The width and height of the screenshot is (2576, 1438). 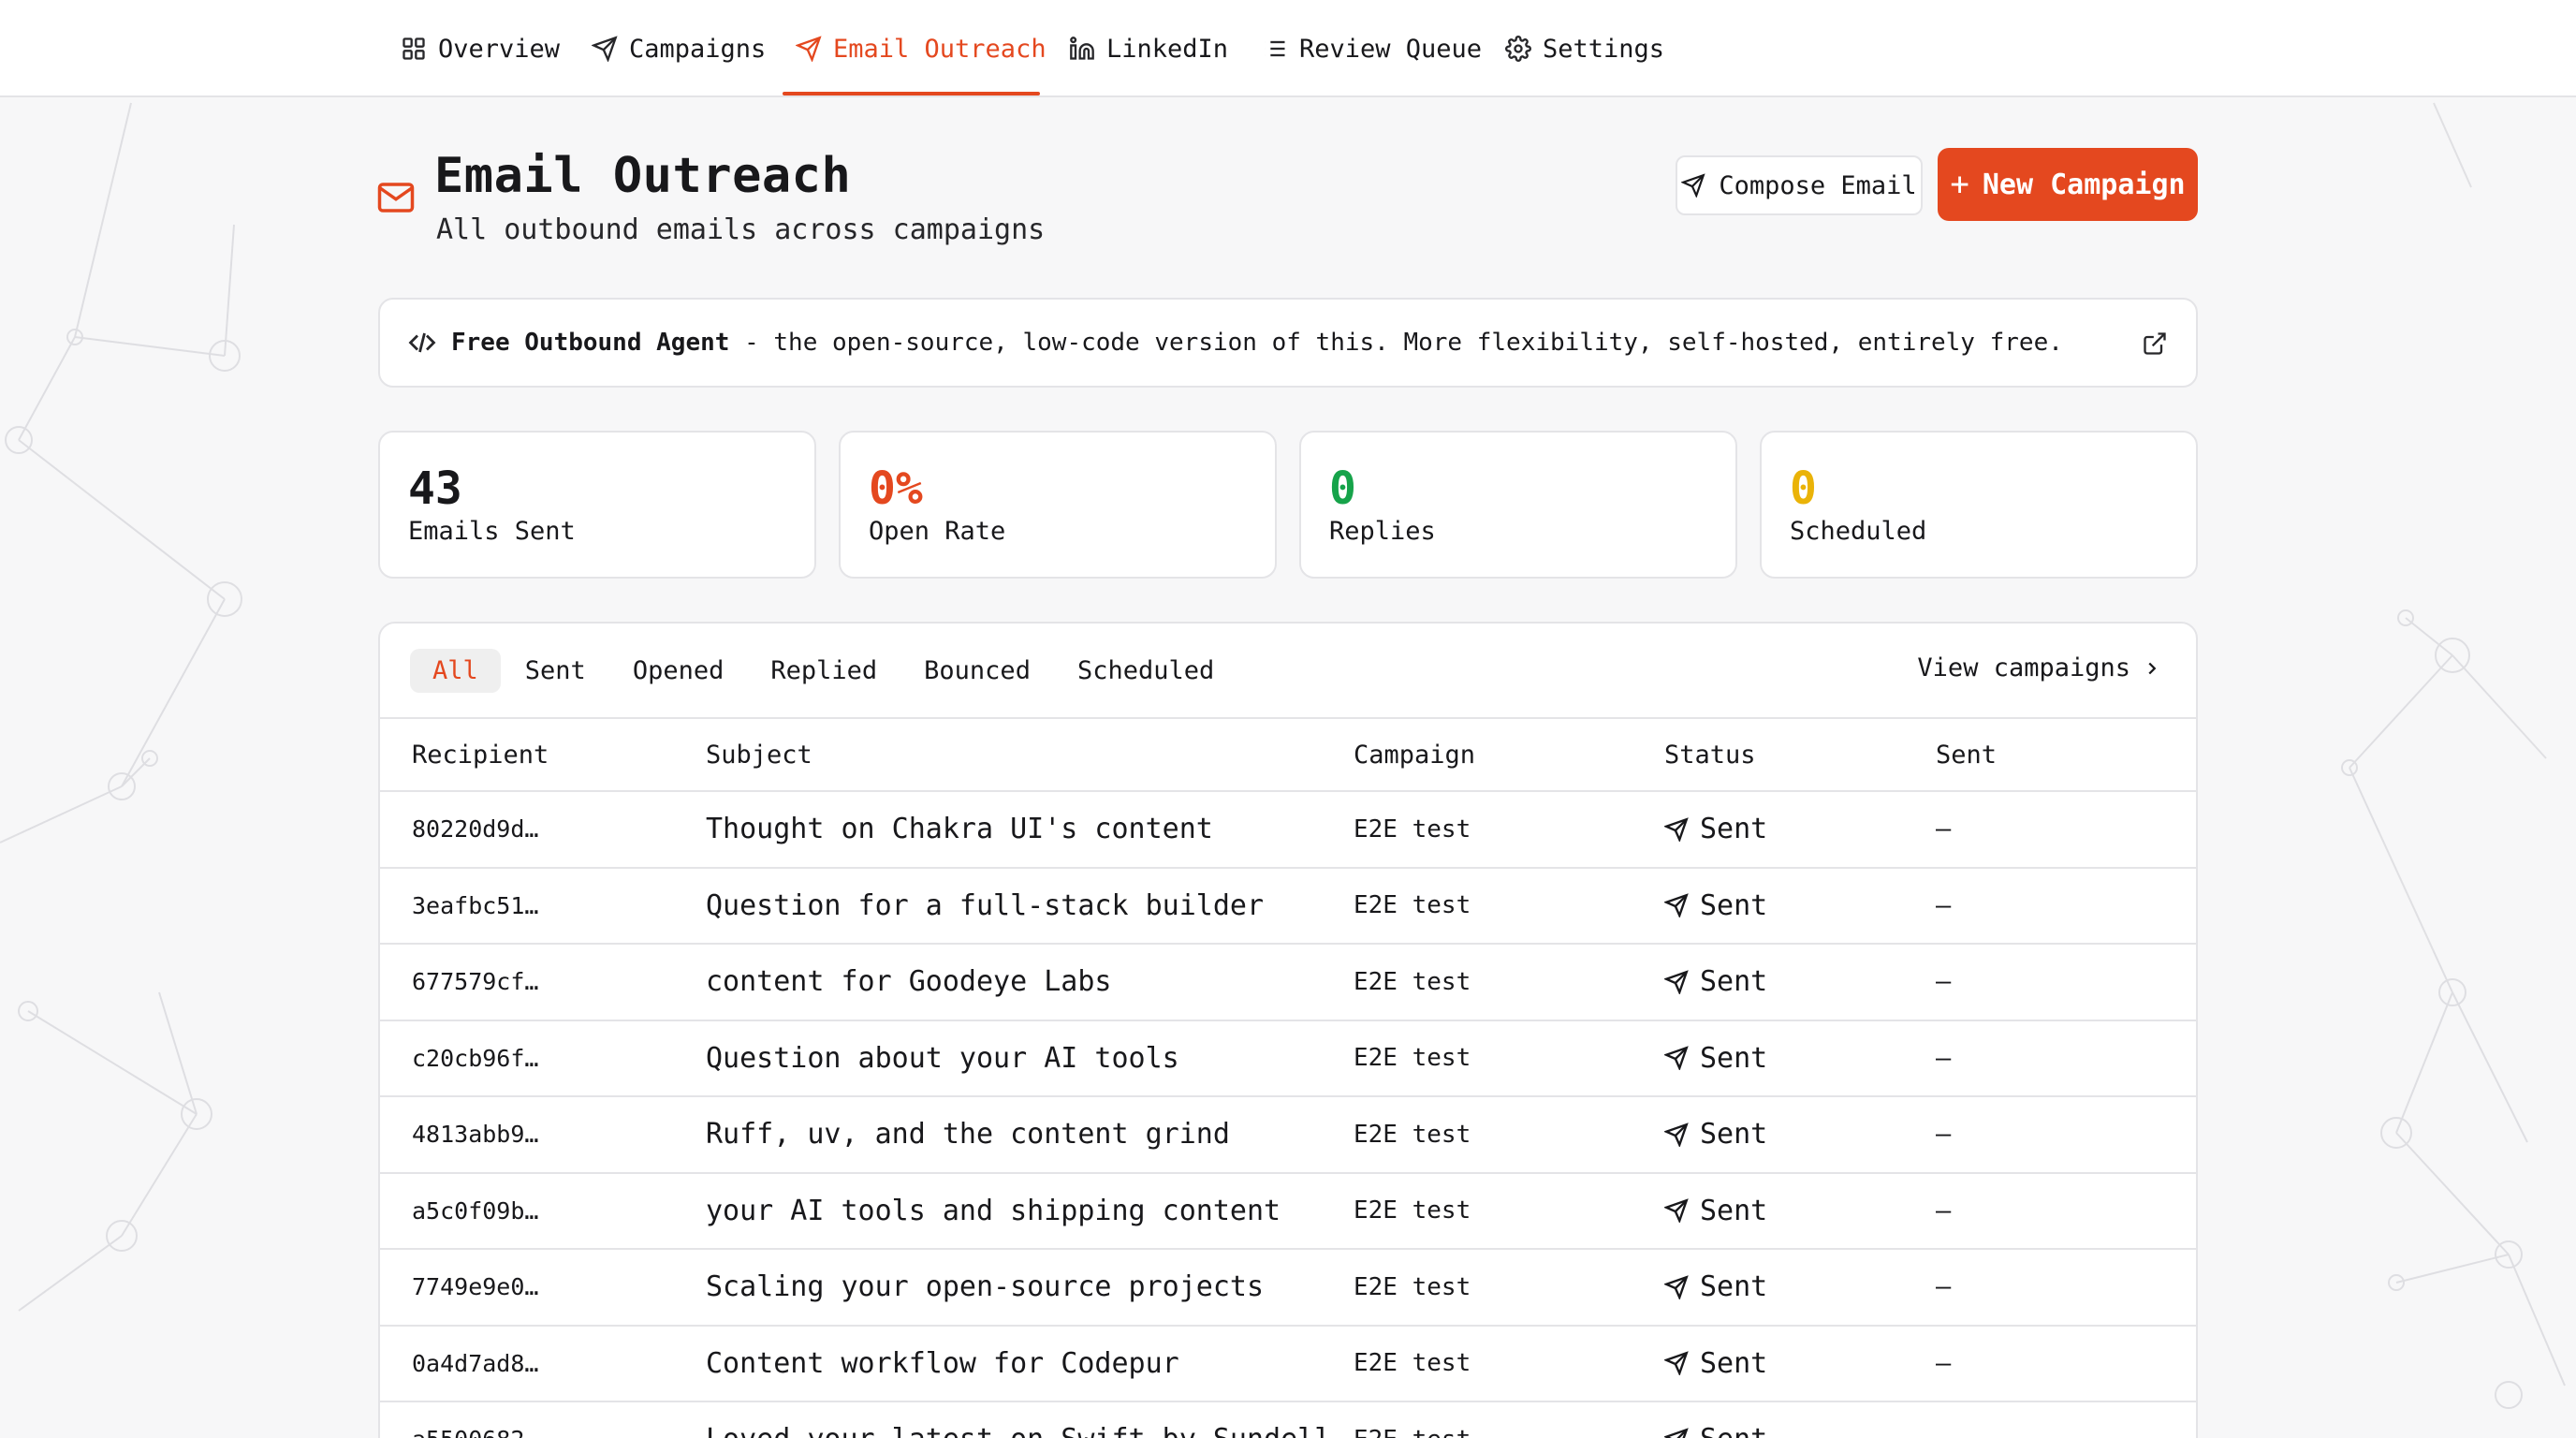 I want to click on stat-emails-sent: 43 Emails Sent, so click(x=597, y=505).